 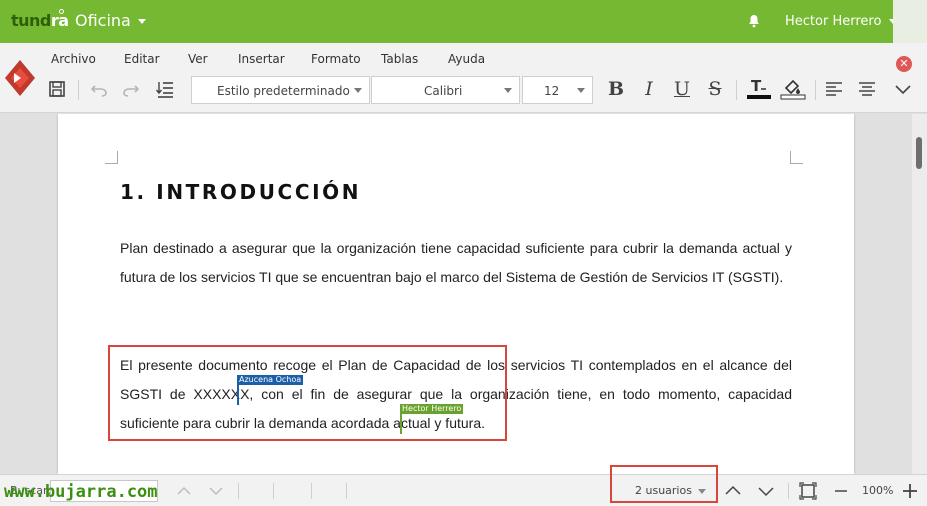 I want to click on menu-editar: Editar, so click(x=142, y=59).